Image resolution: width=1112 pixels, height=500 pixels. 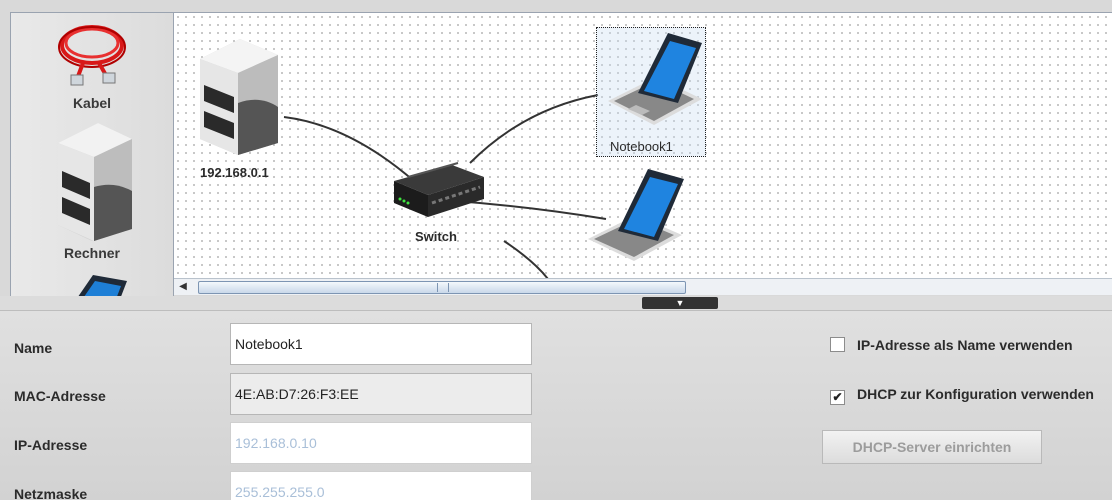 I want to click on use-ip-as-name-option: IP-Adresse als Name verwenden, so click(x=951, y=345).